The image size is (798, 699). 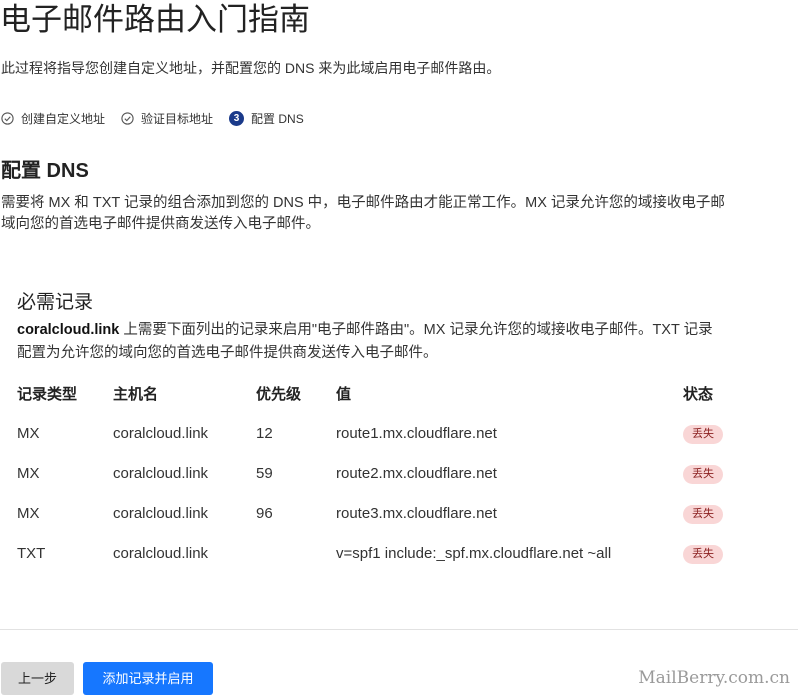 I want to click on record-value: route1.mx.cloudflare.net, so click(x=416, y=433).